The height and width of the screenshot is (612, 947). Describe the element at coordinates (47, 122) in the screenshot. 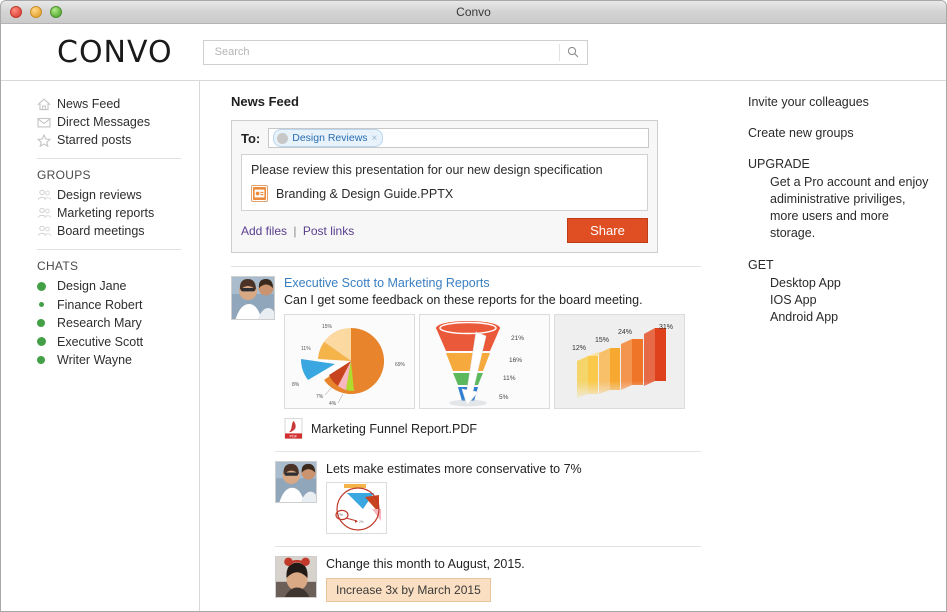

I see `envelope-icon` at that location.